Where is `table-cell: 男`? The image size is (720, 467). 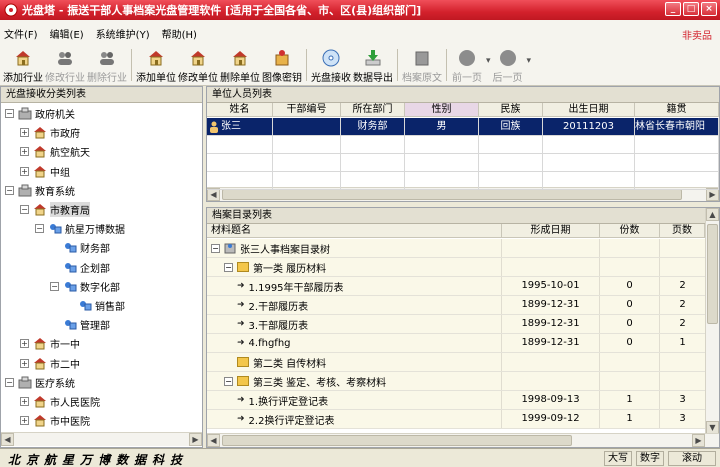
table-cell: 男 is located at coordinates (442, 126).